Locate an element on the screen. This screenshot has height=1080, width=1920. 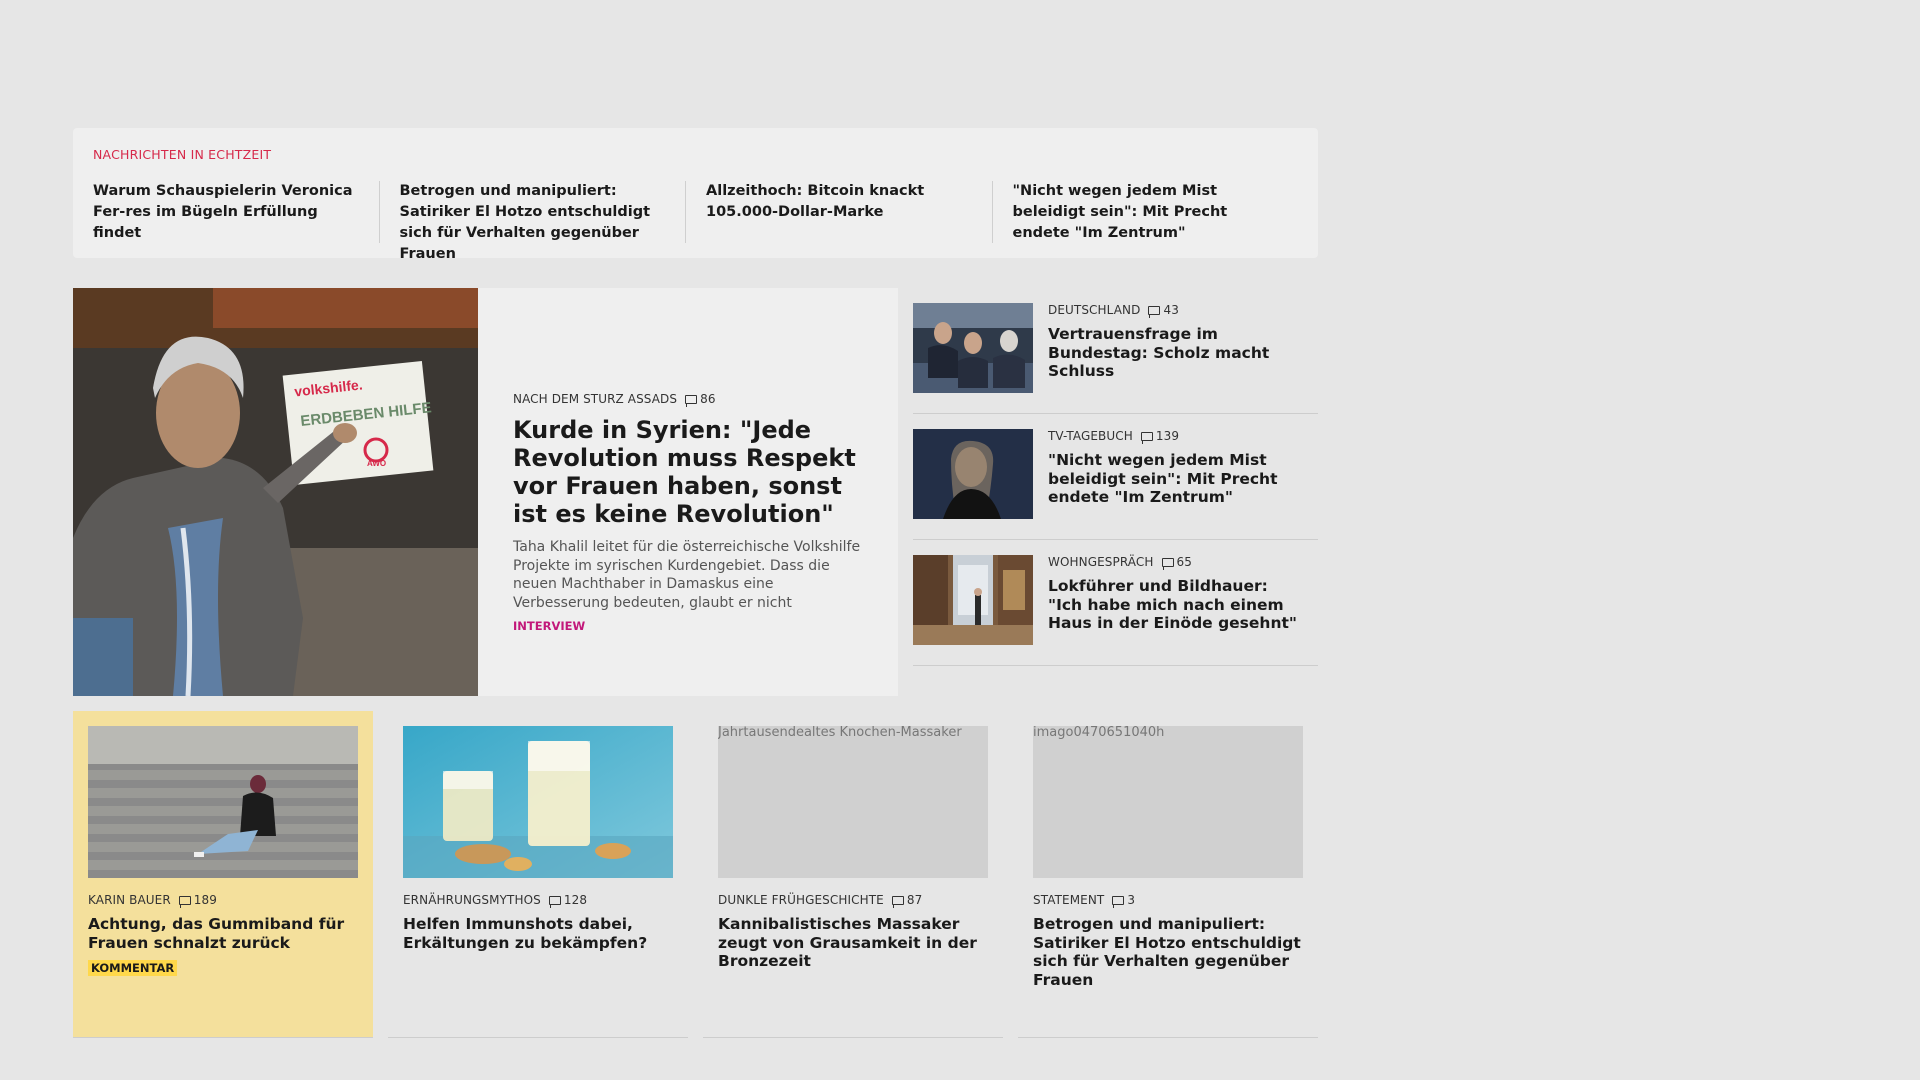
comment-count: 43 is located at coordinates (1163, 310).